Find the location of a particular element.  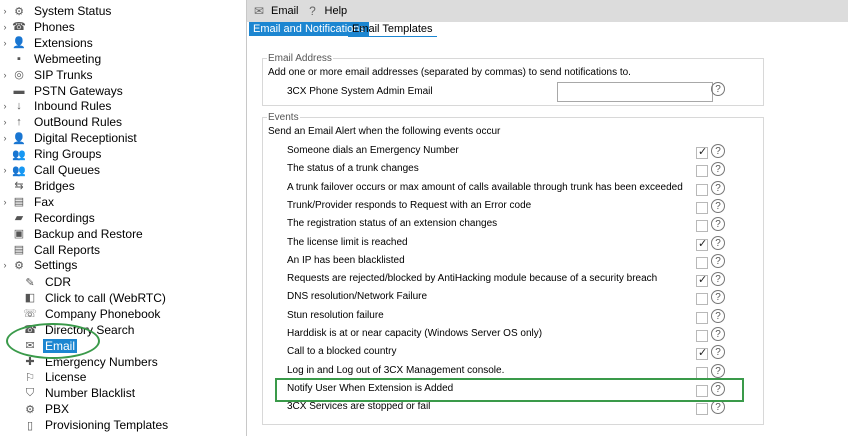

sidebar-item: › ◎ SIP Trunks is located at coordinates (47, 75).